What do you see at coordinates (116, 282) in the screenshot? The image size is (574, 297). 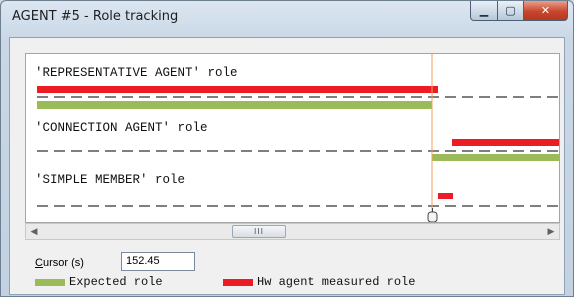 I see `legend-label-expected: Expected role` at bounding box center [116, 282].